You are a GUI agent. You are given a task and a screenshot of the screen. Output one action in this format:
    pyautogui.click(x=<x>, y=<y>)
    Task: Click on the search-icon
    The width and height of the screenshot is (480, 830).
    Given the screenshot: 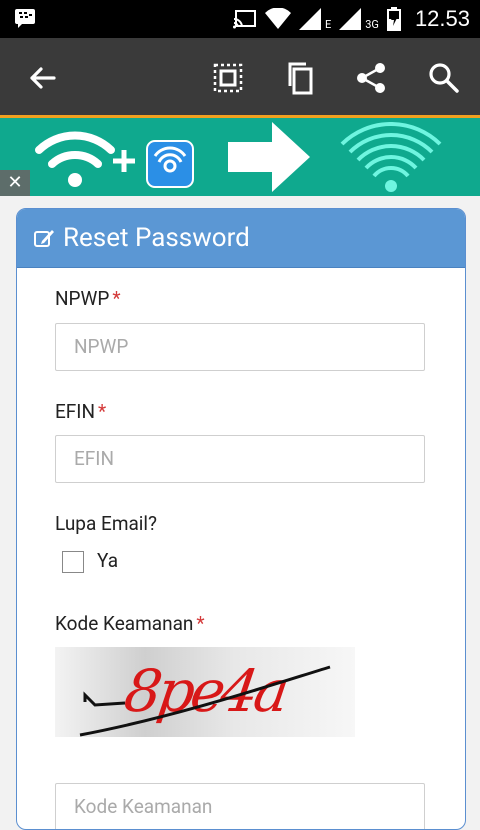 What is the action you would take?
    pyautogui.click(x=444, y=78)
    